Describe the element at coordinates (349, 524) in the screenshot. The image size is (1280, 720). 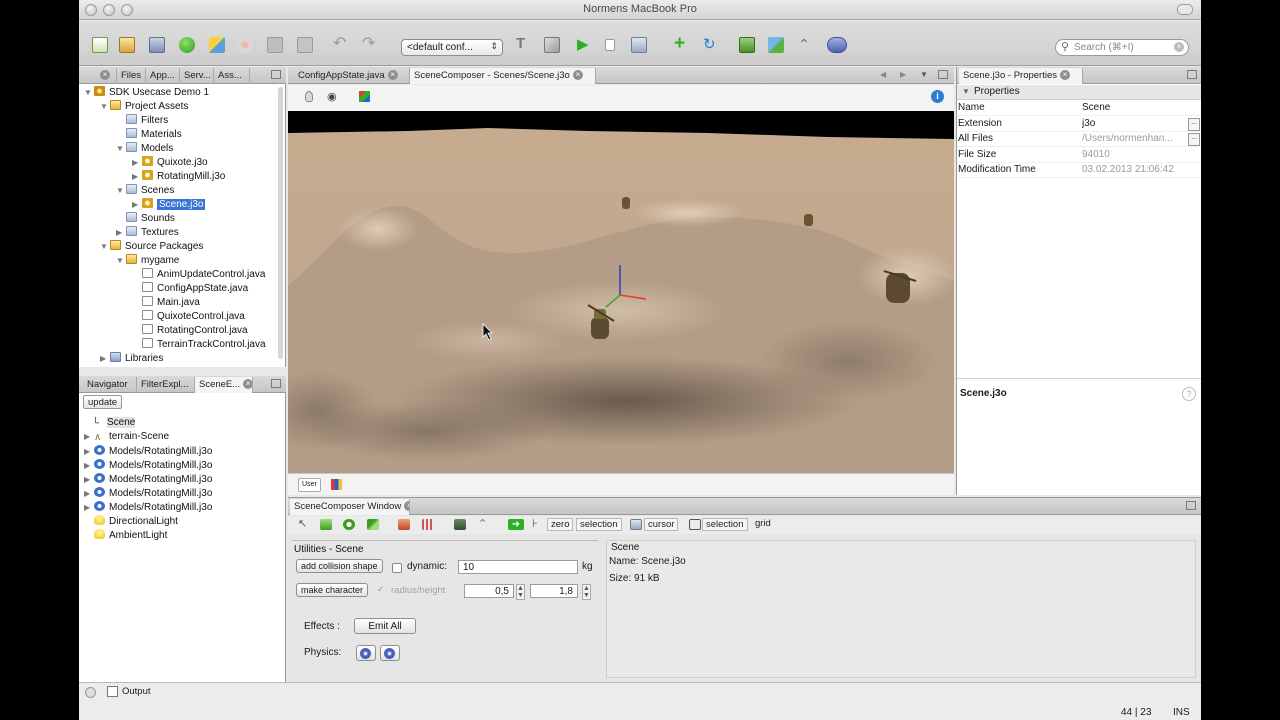
I see `rotate-tool-icon` at that location.